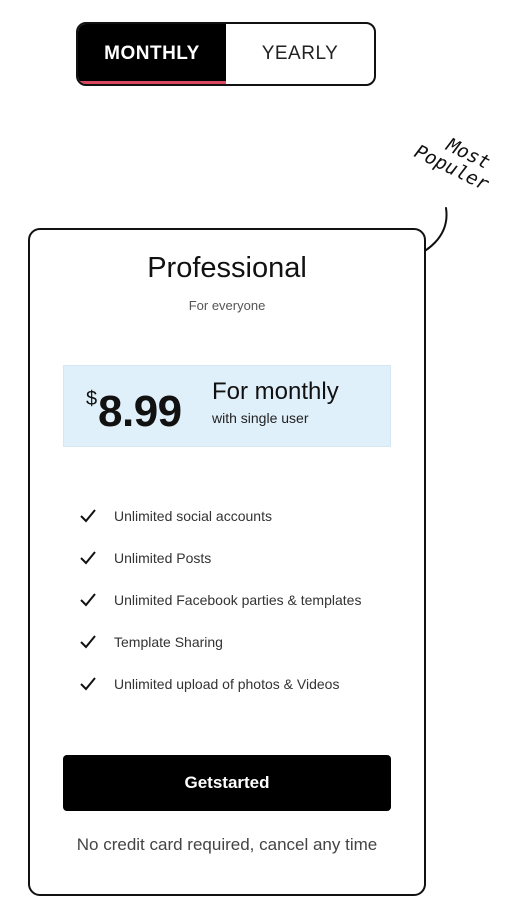 The width and height of the screenshot is (528, 918). Describe the element at coordinates (227, 406) in the screenshot. I see `price-box: $ 8.99 For monthly with single user` at that location.